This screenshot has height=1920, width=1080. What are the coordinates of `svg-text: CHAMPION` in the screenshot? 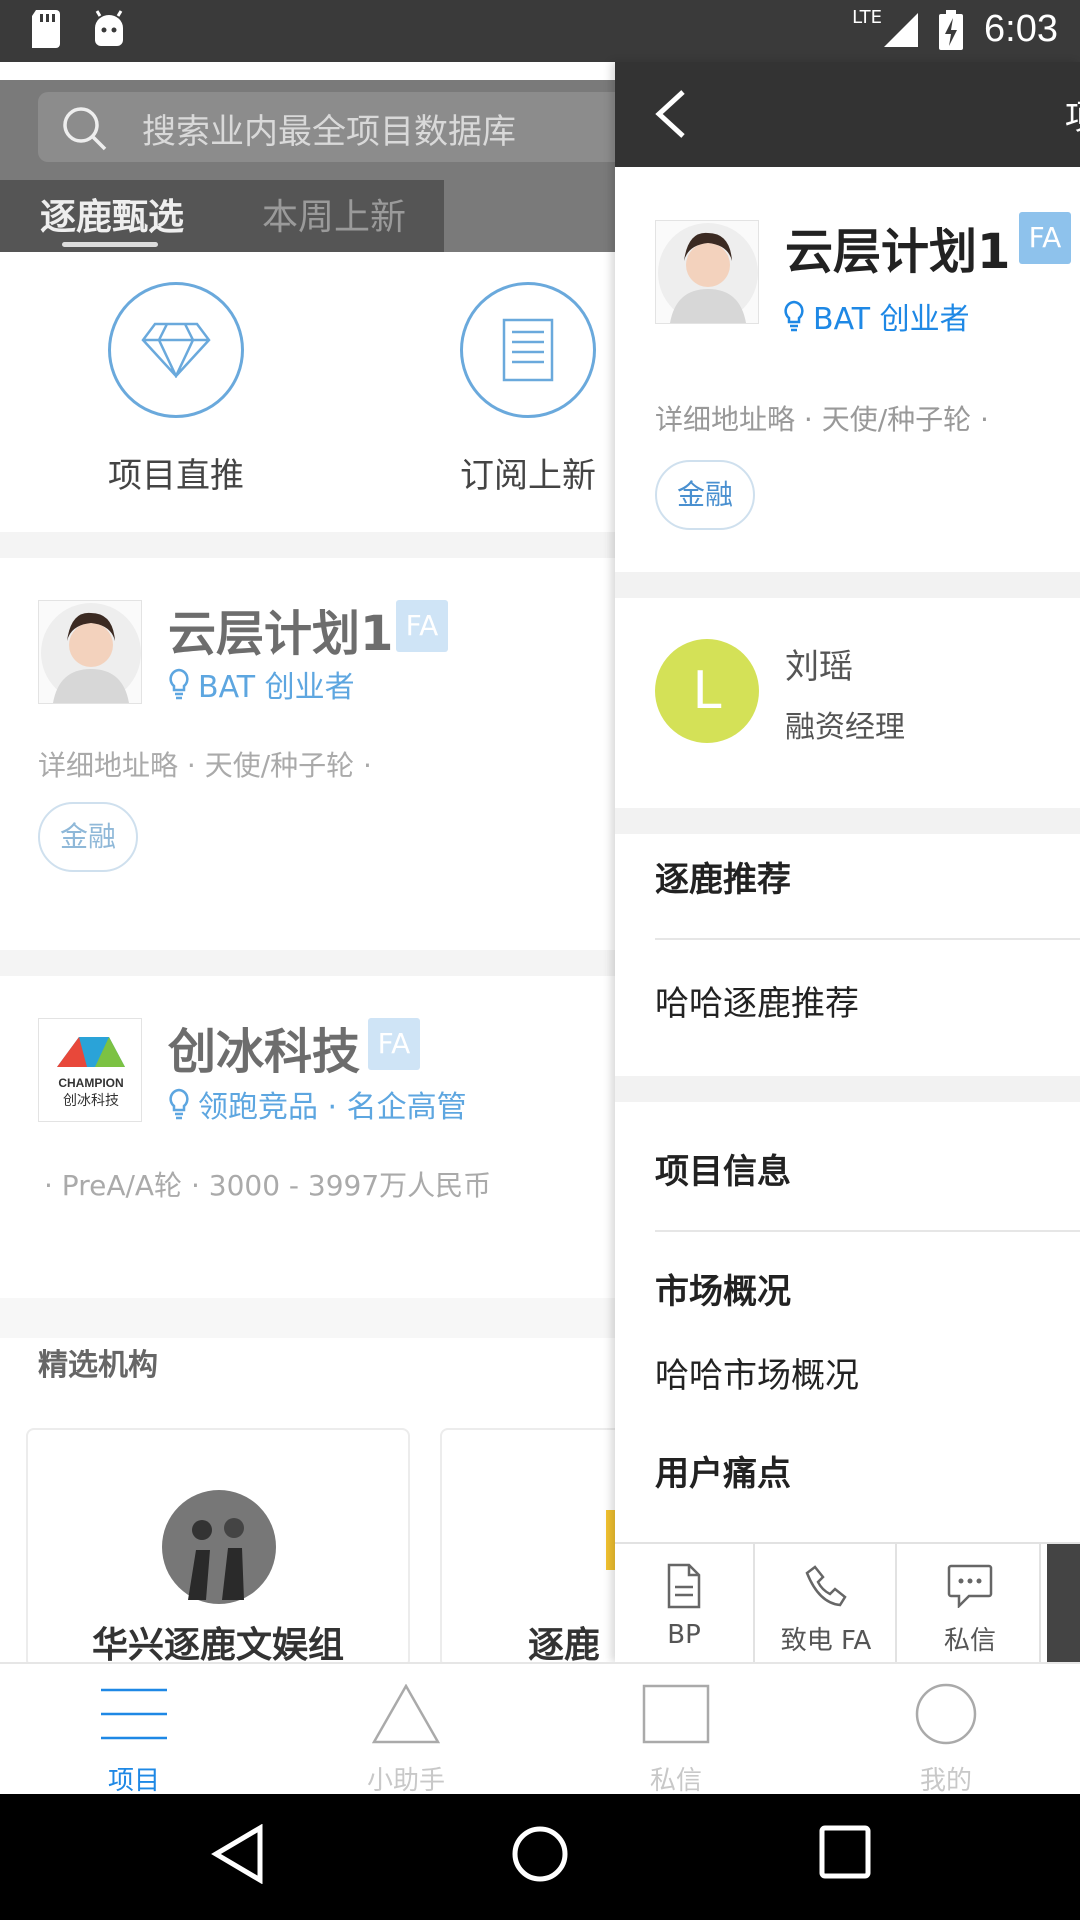 It's located at (90, 1083).